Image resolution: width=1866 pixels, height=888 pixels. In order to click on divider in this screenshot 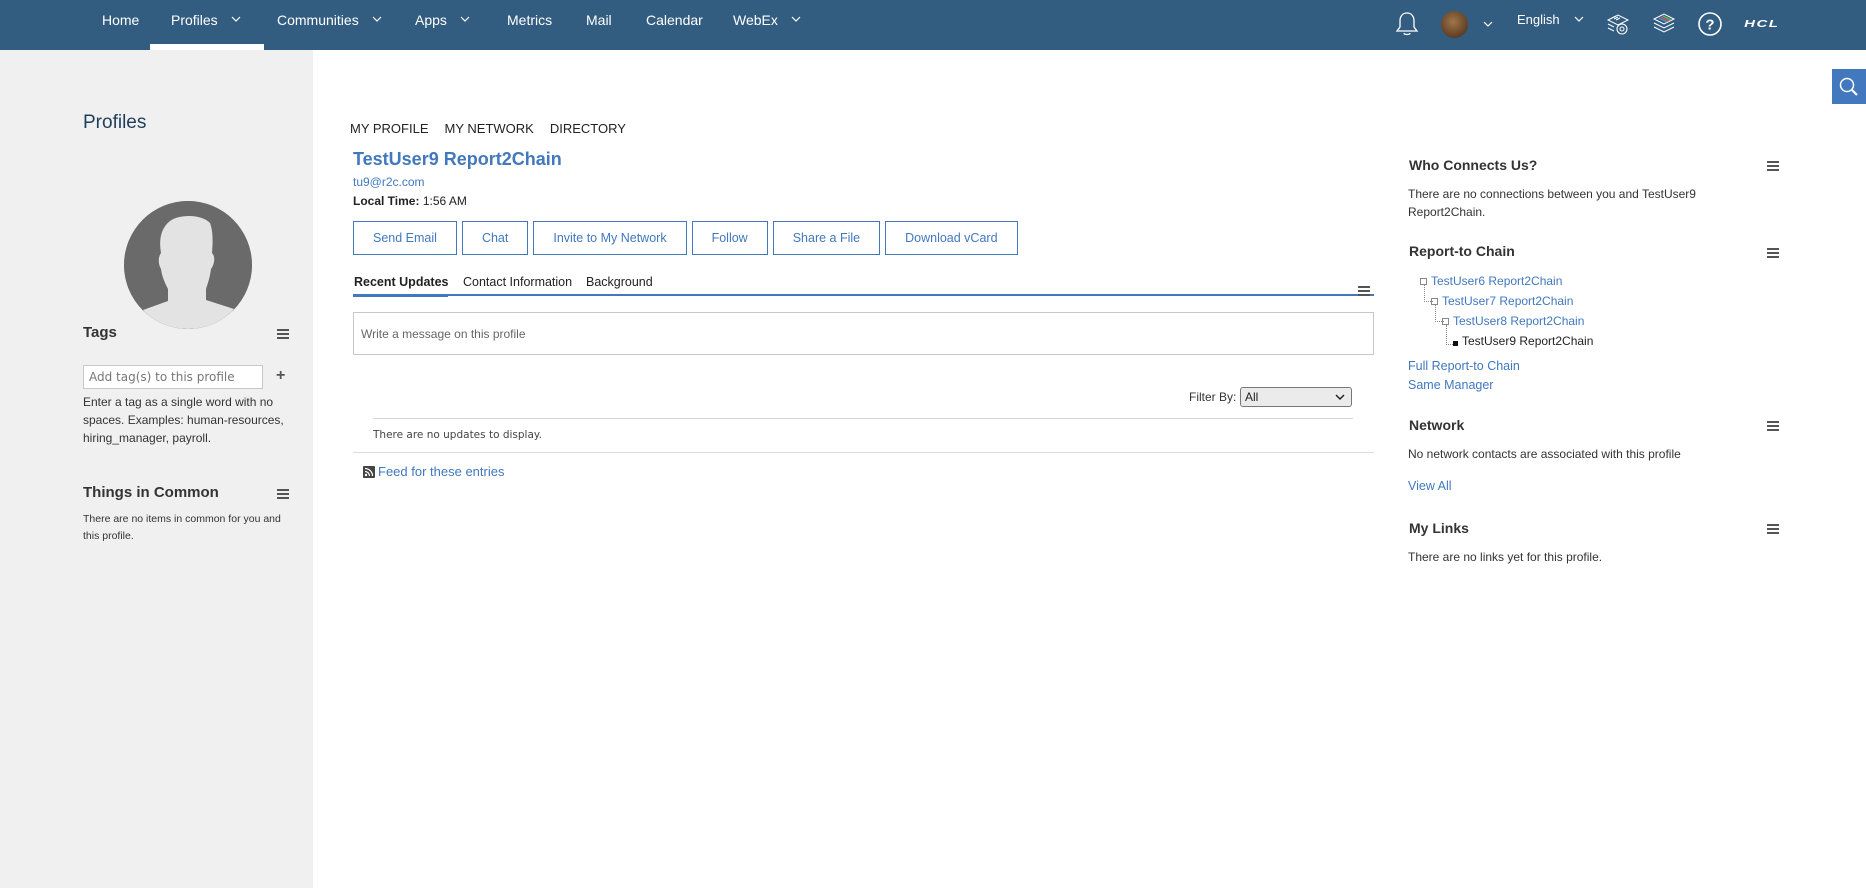, I will do `click(863, 418)`.